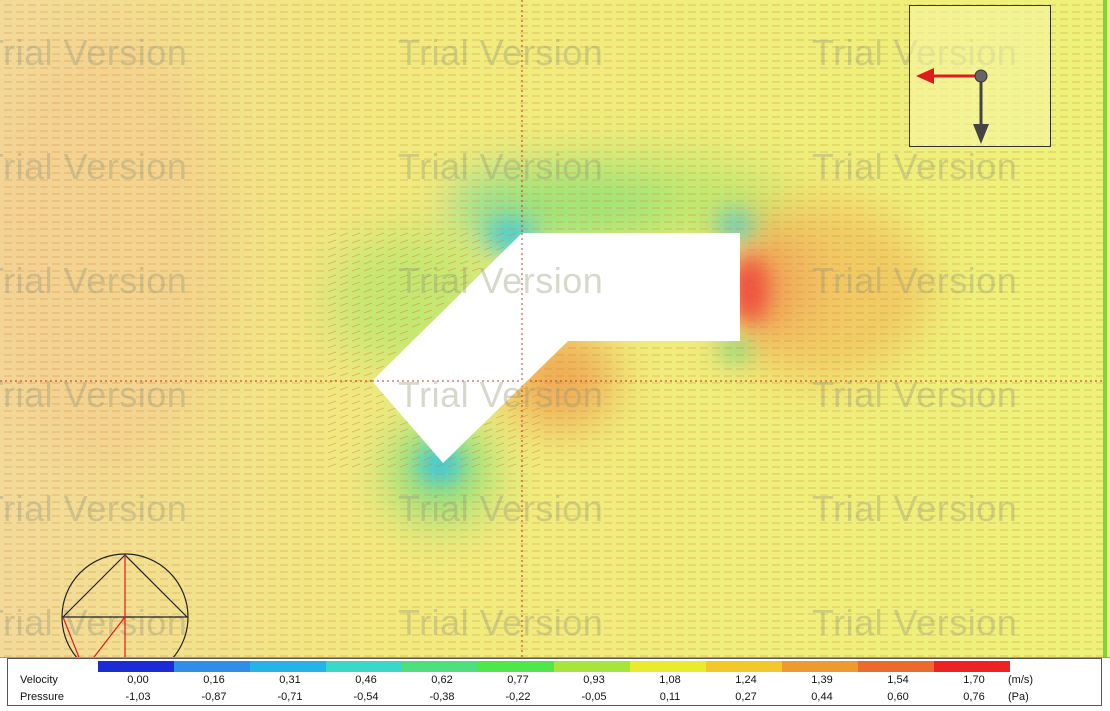  I want to click on watermark-r4c3: Trial Version, so click(915, 394).